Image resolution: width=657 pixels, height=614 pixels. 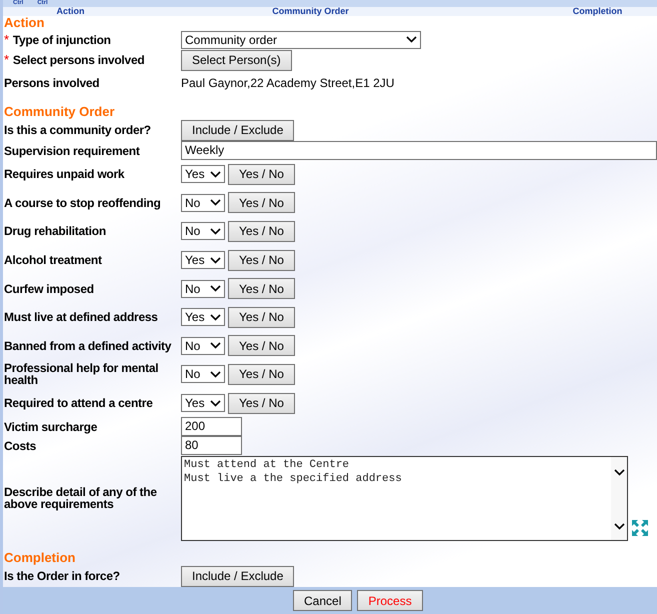 I want to click on injunction-dropdown: Community order, so click(x=301, y=39).